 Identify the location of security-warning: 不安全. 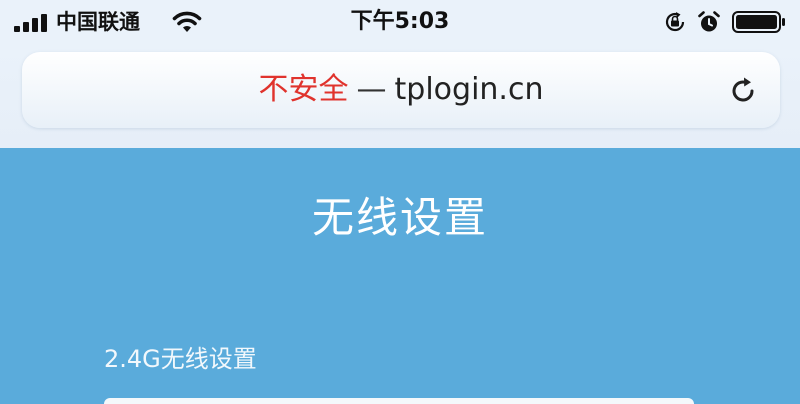
(303, 89).